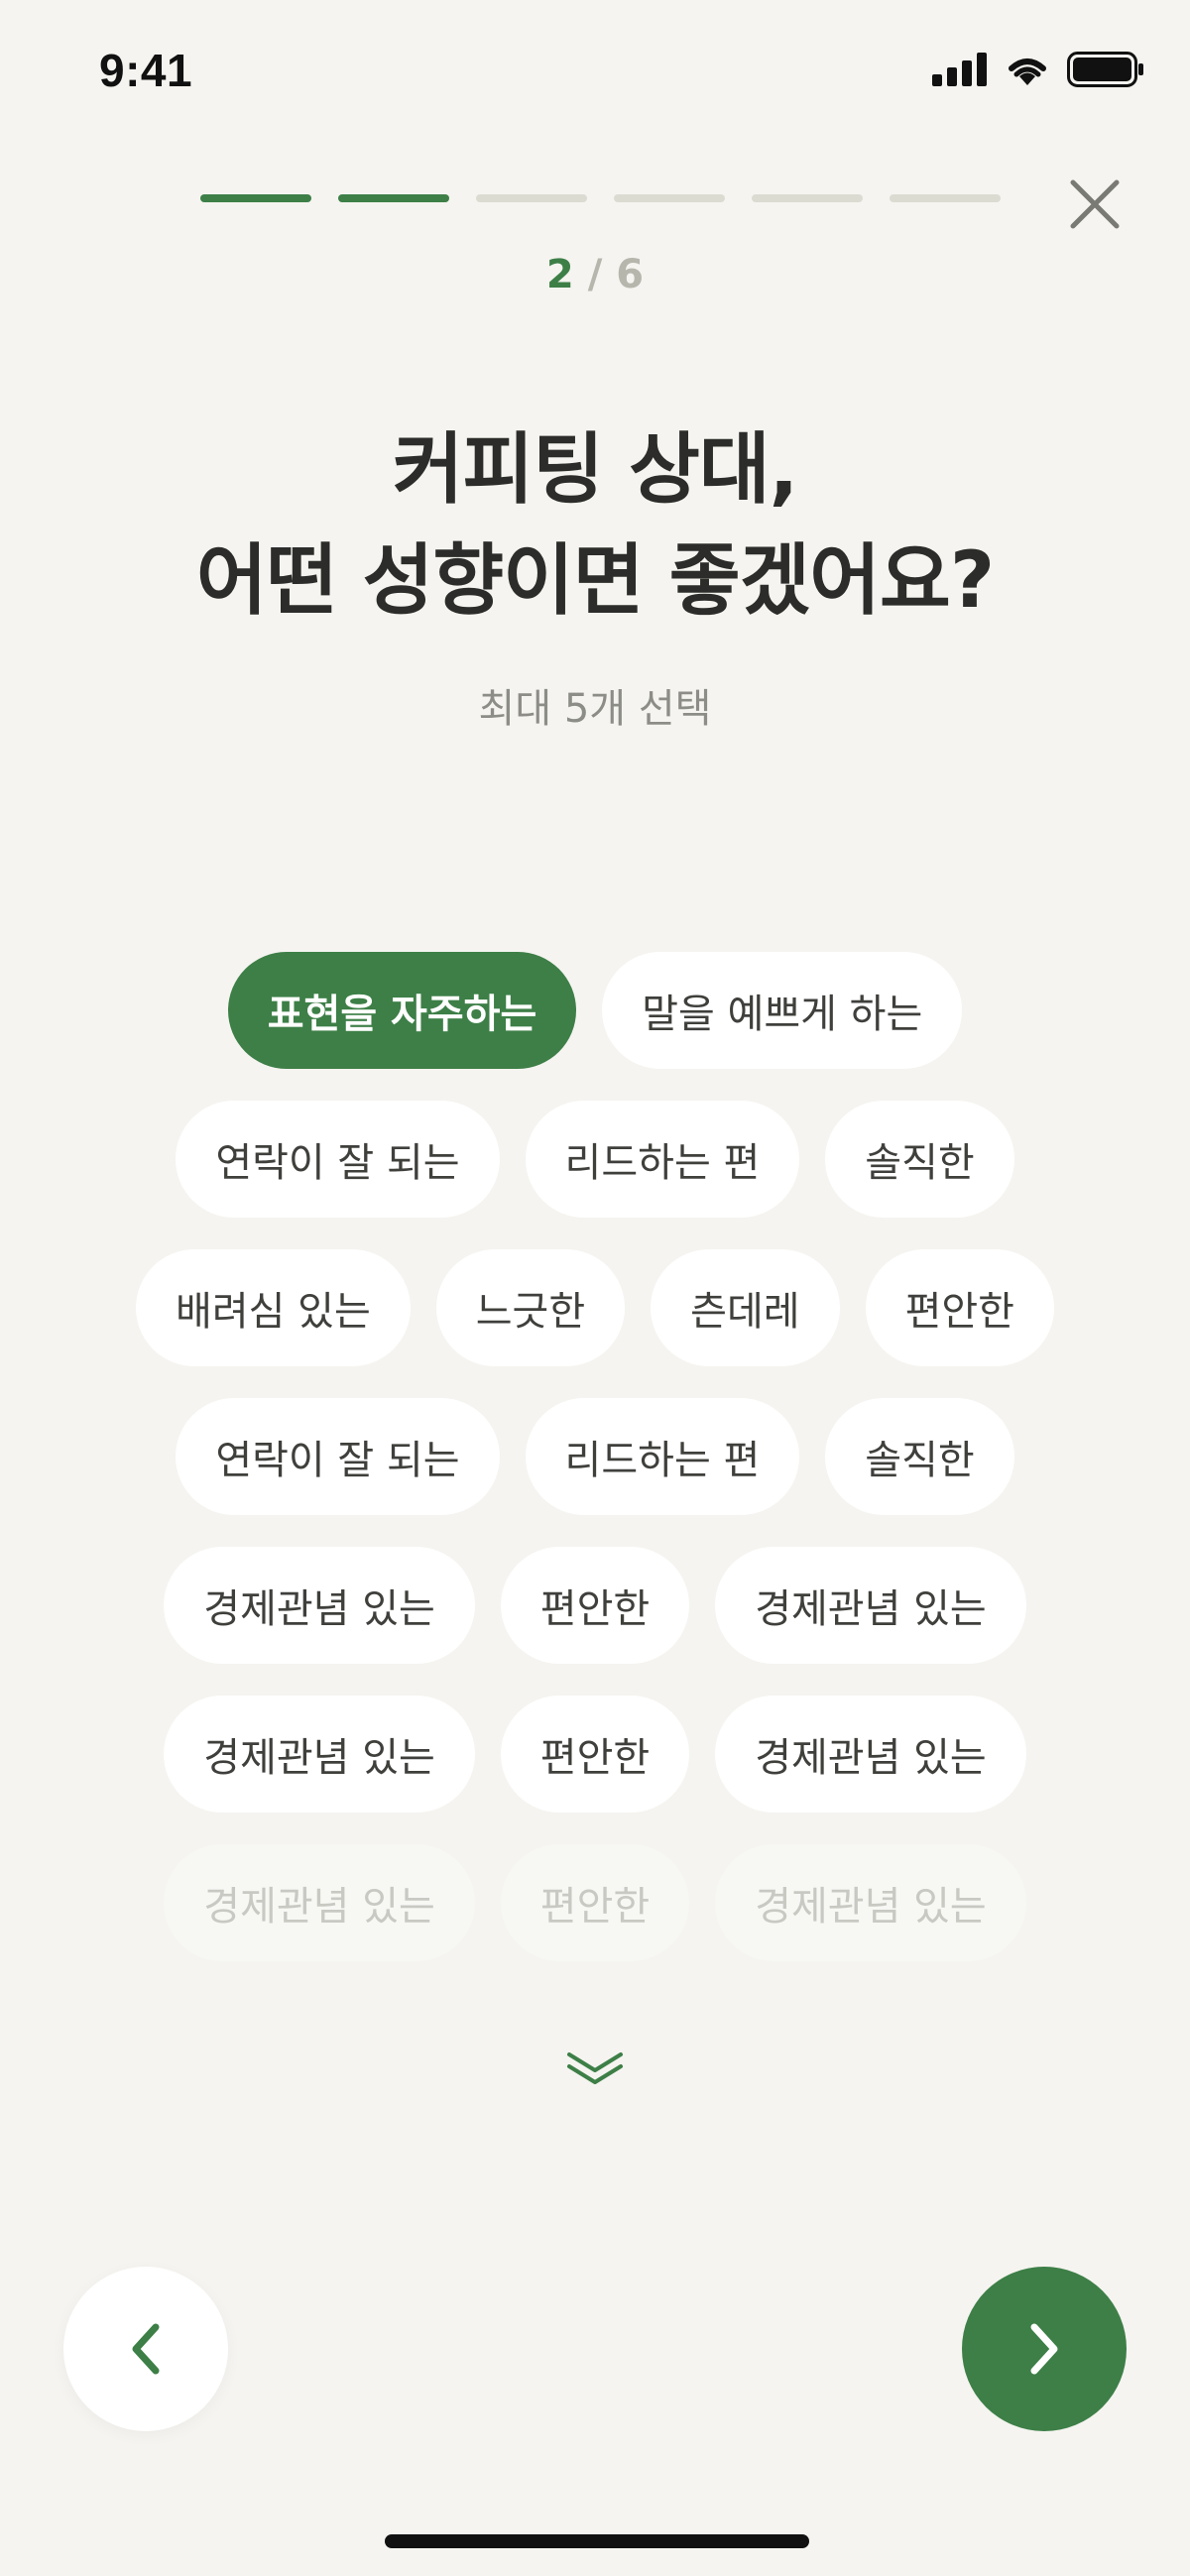  I want to click on chevron-left-icon, so click(146, 2349).